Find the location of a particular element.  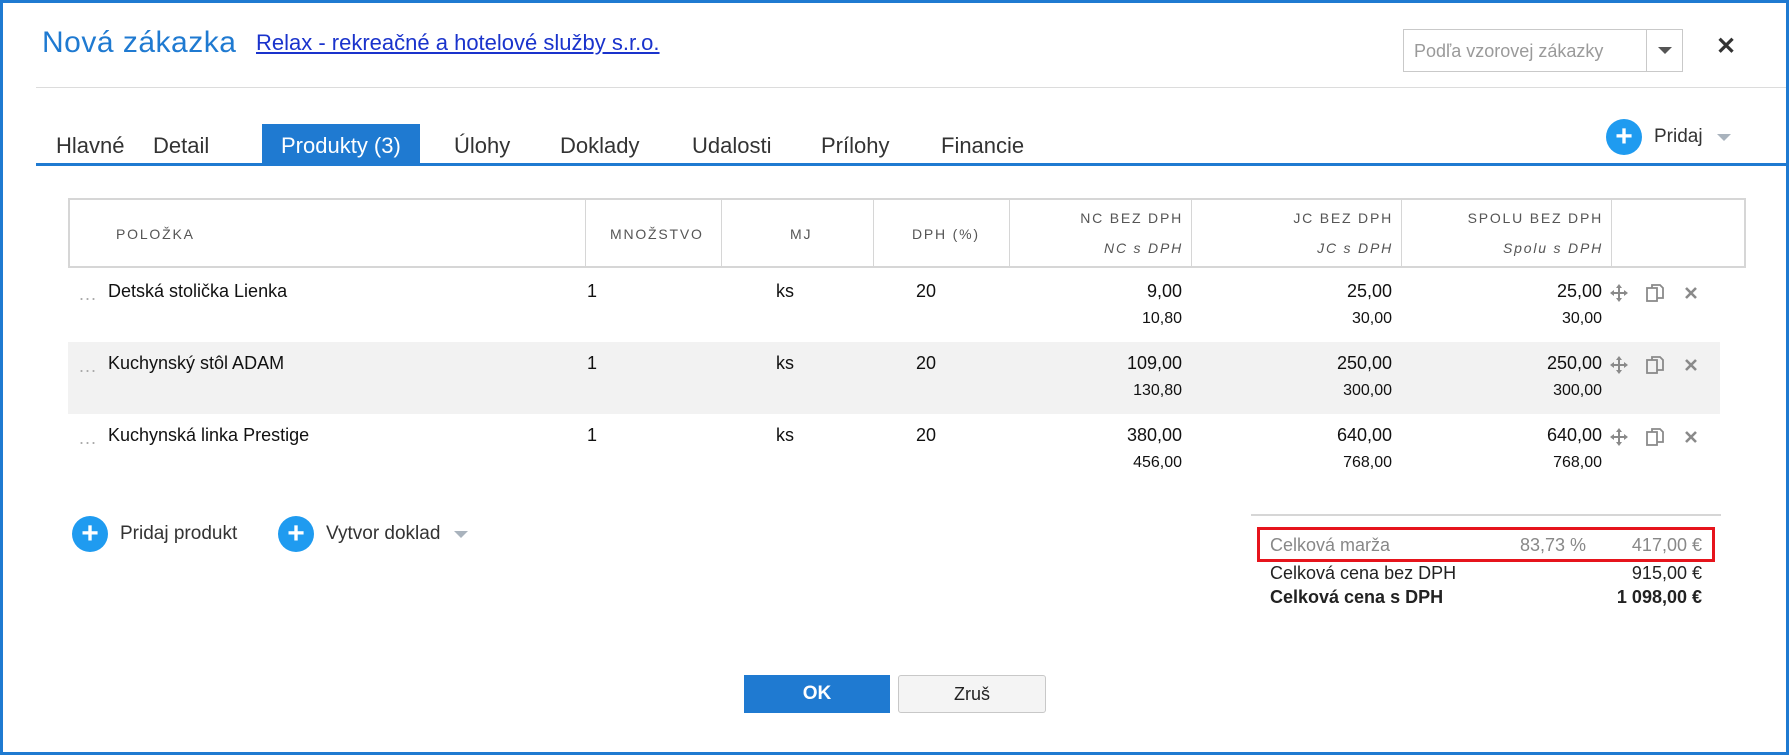

row-nc: 109,00 is located at coordinates (1154, 363).